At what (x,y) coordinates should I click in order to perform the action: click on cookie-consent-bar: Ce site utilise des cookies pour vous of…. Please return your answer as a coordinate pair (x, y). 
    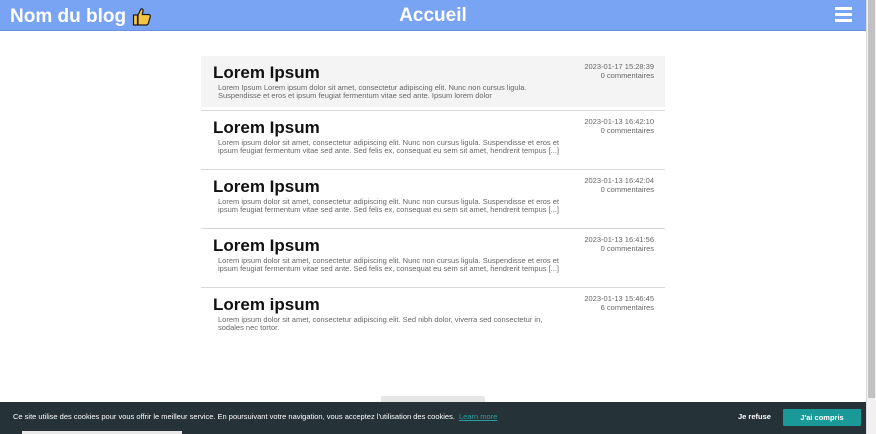
    Looking at the image, I should click on (433, 418).